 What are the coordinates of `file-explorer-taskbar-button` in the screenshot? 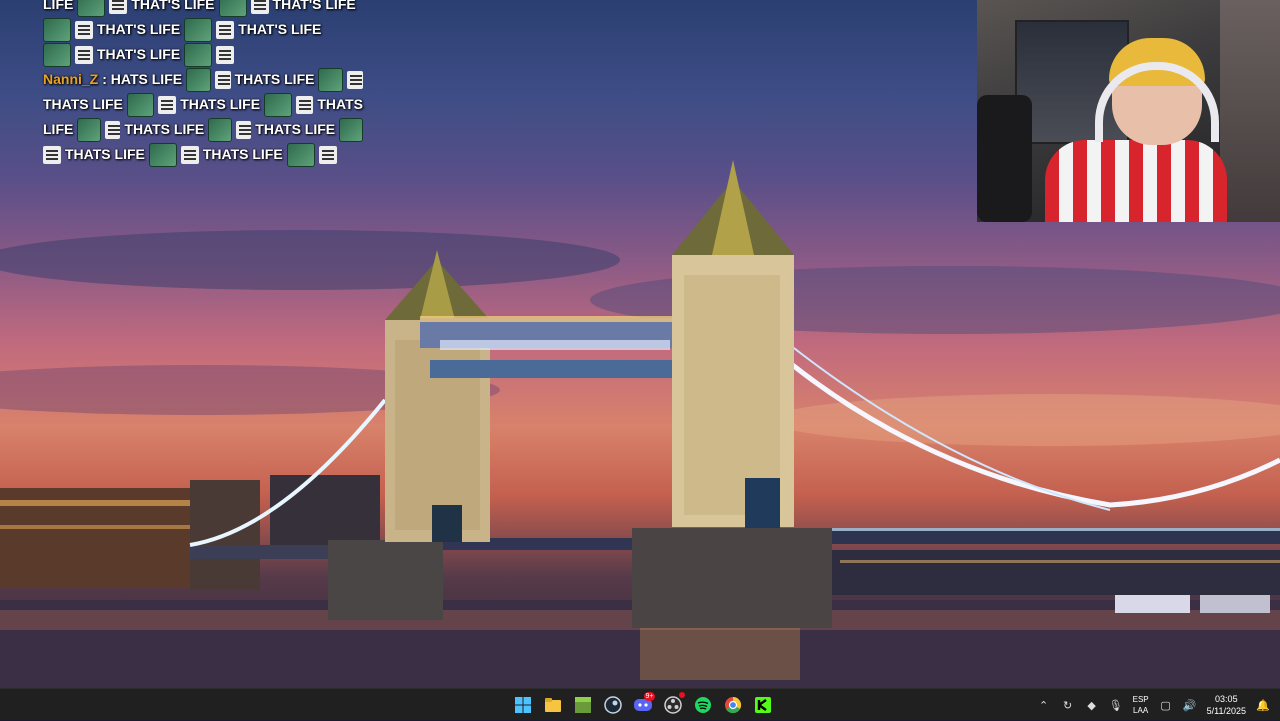 It's located at (553, 705).